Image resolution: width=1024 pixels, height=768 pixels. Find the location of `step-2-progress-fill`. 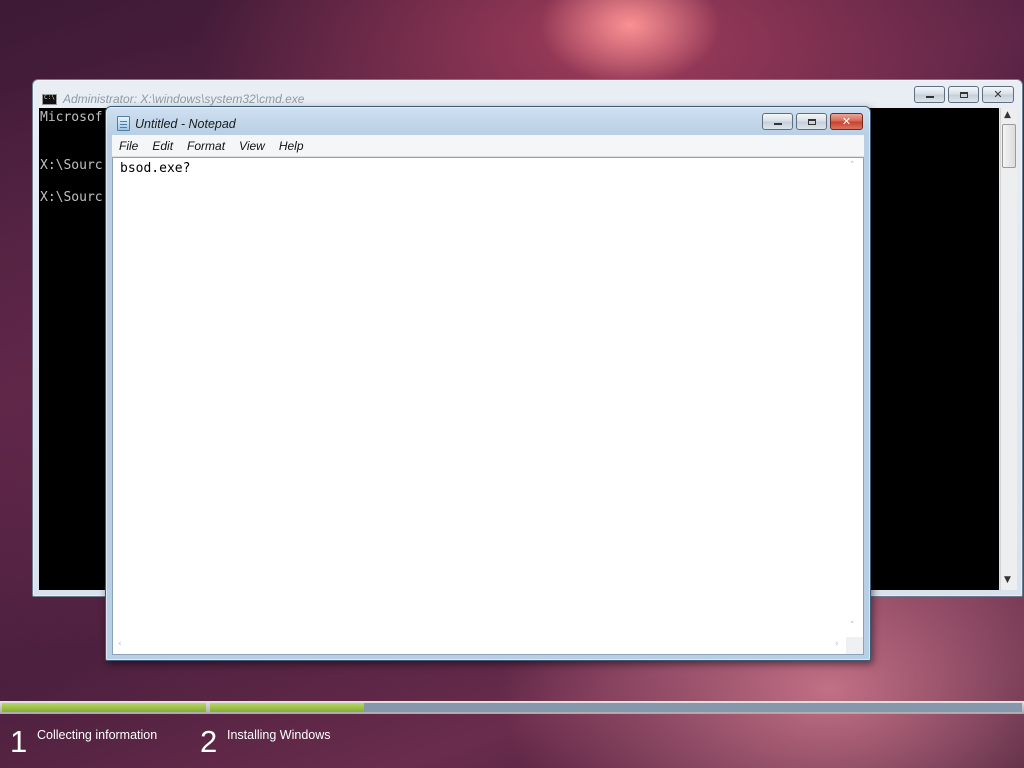

step-2-progress-fill is located at coordinates (287, 707).